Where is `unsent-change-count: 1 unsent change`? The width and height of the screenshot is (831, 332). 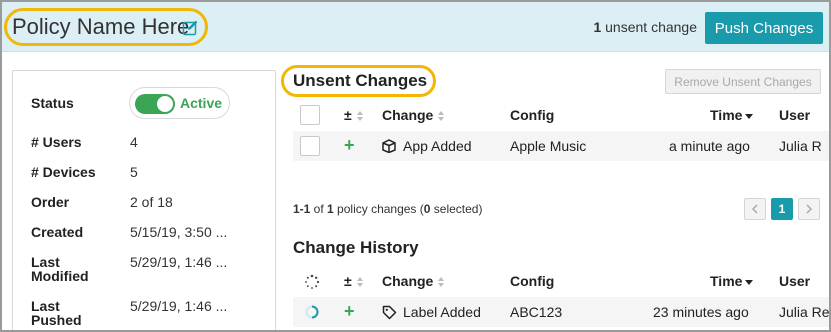
unsent-change-count: 1 unsent change is located at coordinates (645, 27).